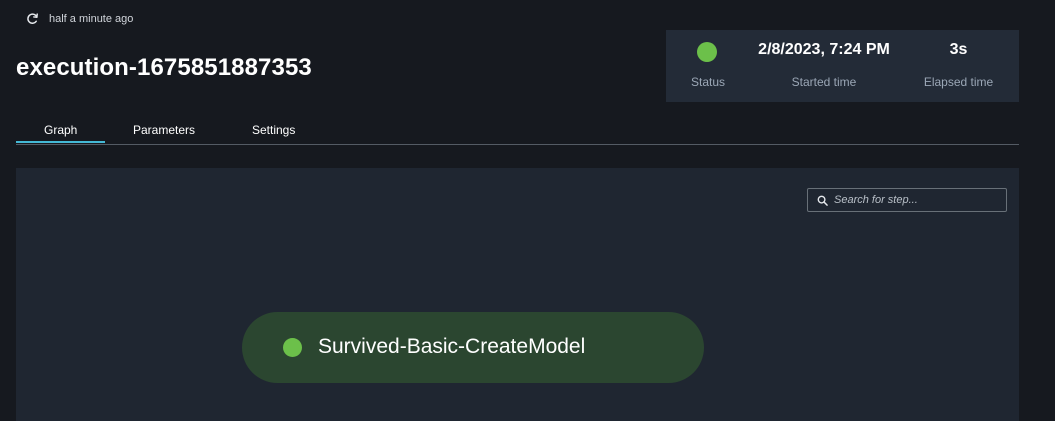 Image resolution: width=1055 pixels, height=421 pixels. Describe the element at coordinates (164, 67) in the screenshot. I see `page-title: execution-1675851887353` at that location.